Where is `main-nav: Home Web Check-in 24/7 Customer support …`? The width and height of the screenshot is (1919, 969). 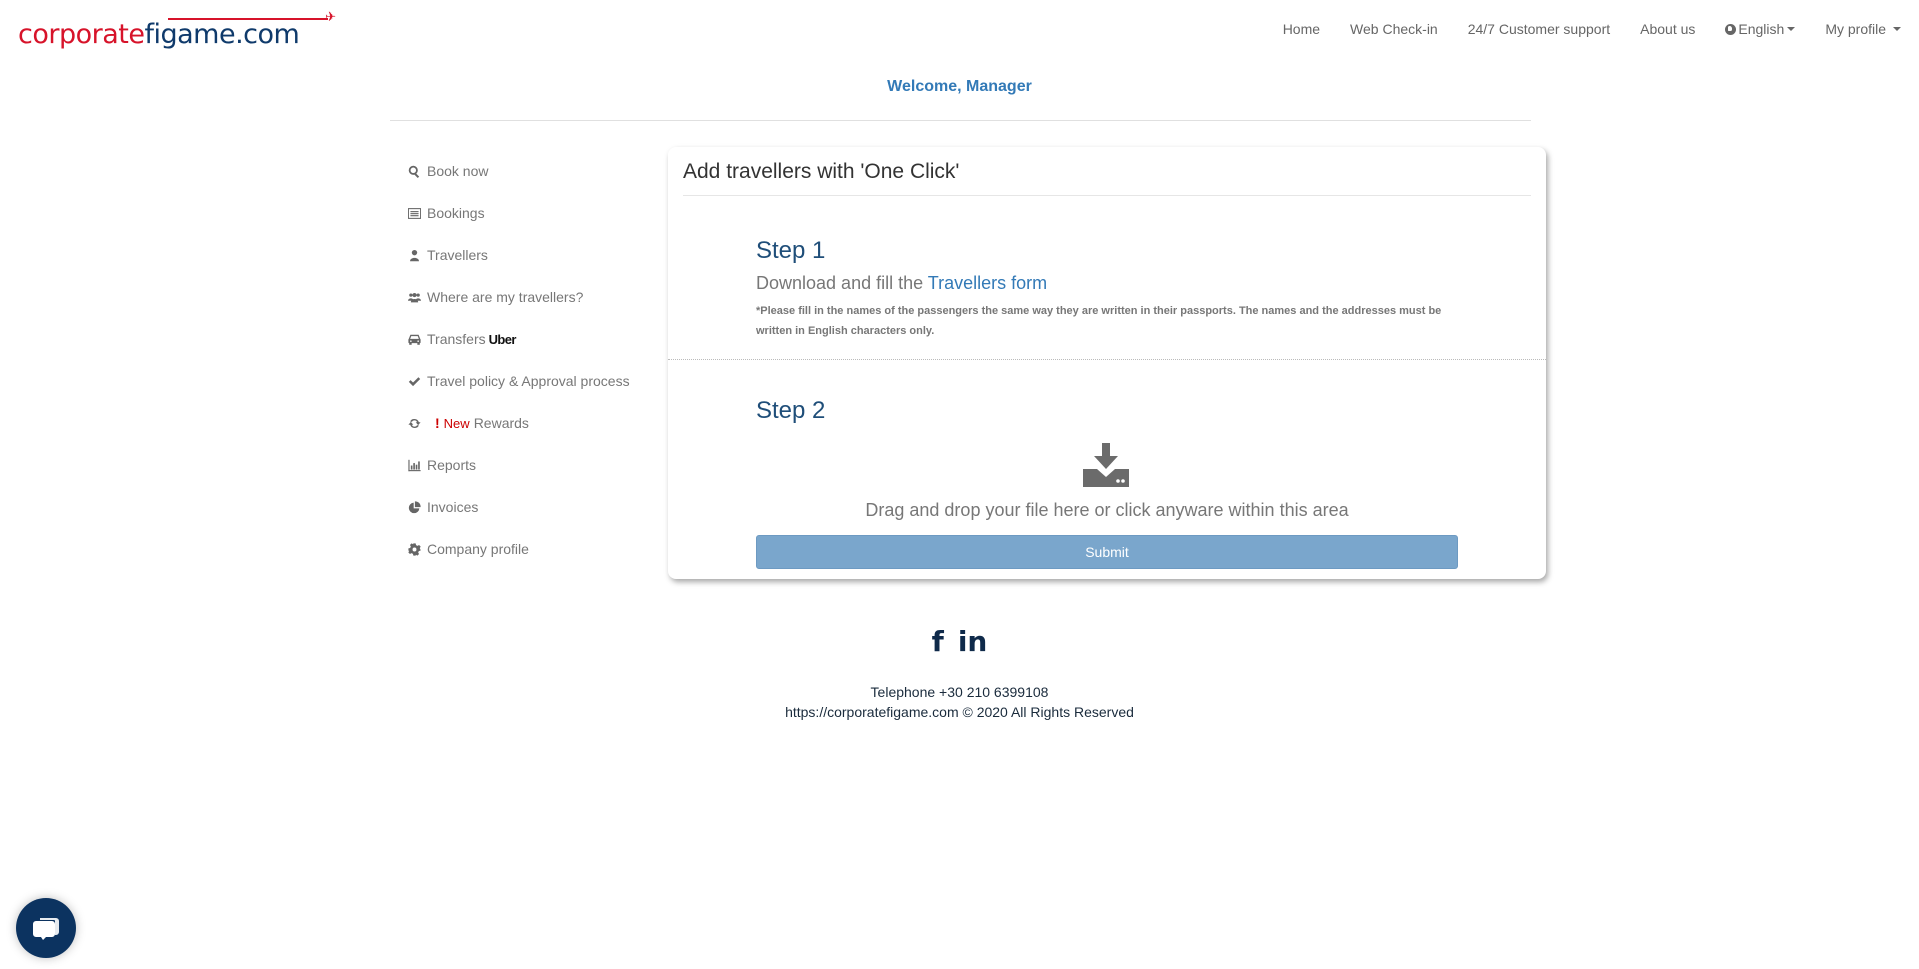 main-nav: Home Web Check-in 24/7 Customer support … is located at coordinates (1577, 29).